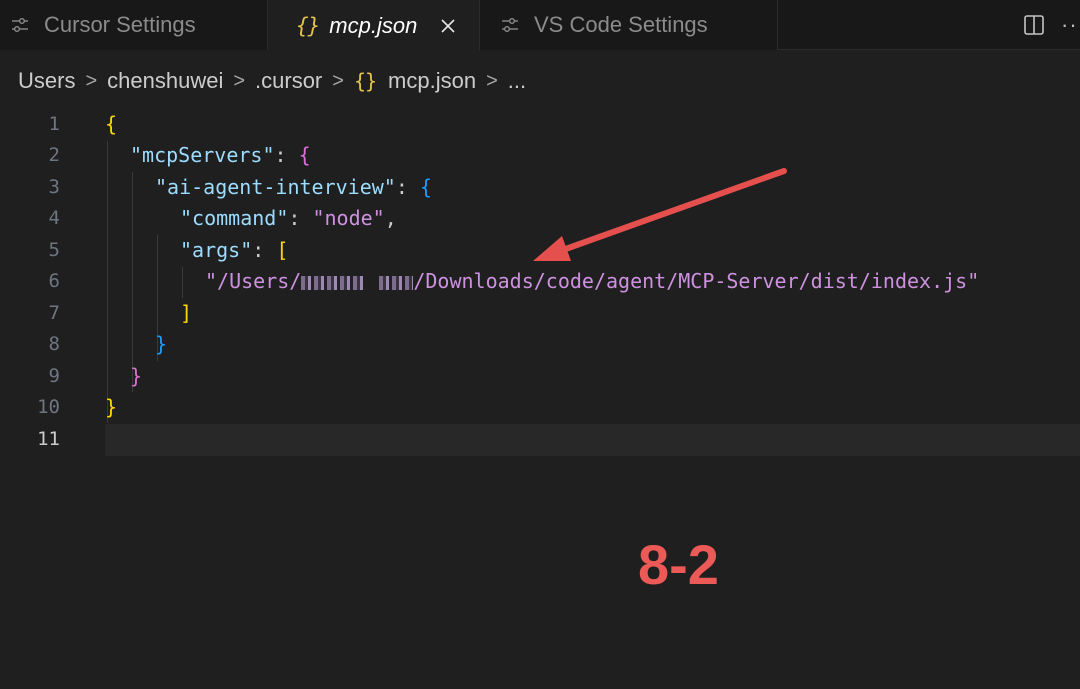 The width and height of the screenshot is (1080, 689). I want to click on json-key: "ai-agent-interview", so click(275, 186).